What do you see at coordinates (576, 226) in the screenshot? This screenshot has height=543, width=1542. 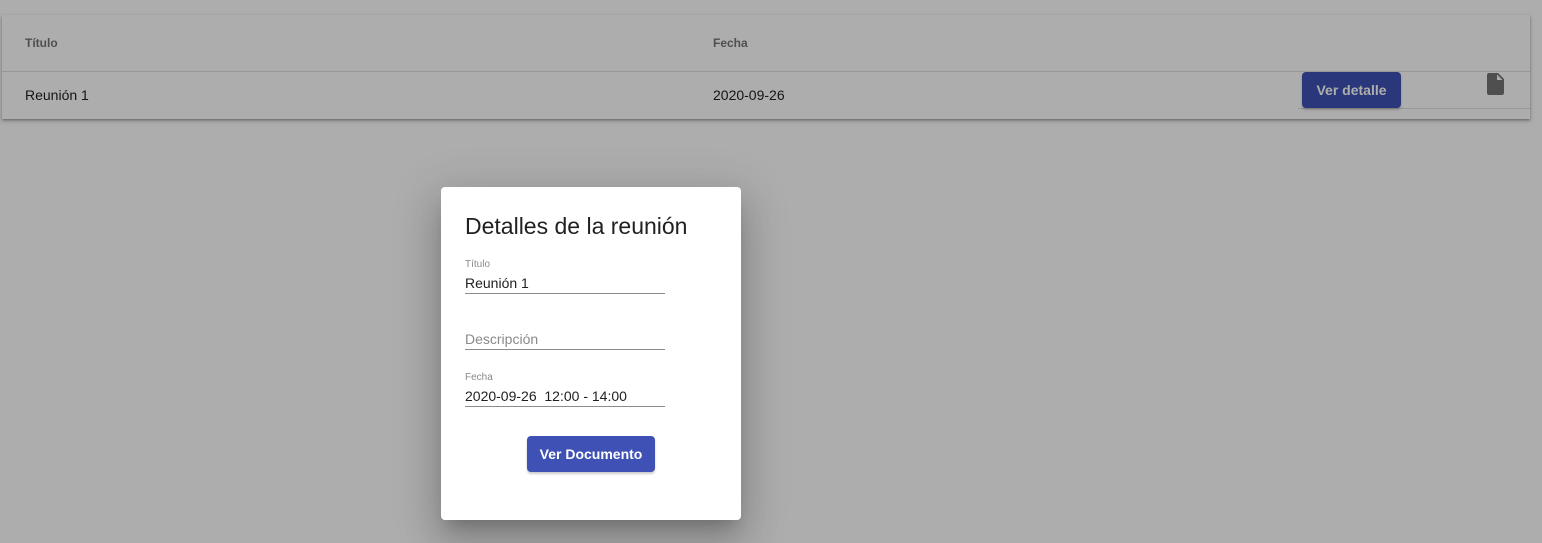 I see `dialog-title: Detalles de la reunión` at bounding box center [576, 226].